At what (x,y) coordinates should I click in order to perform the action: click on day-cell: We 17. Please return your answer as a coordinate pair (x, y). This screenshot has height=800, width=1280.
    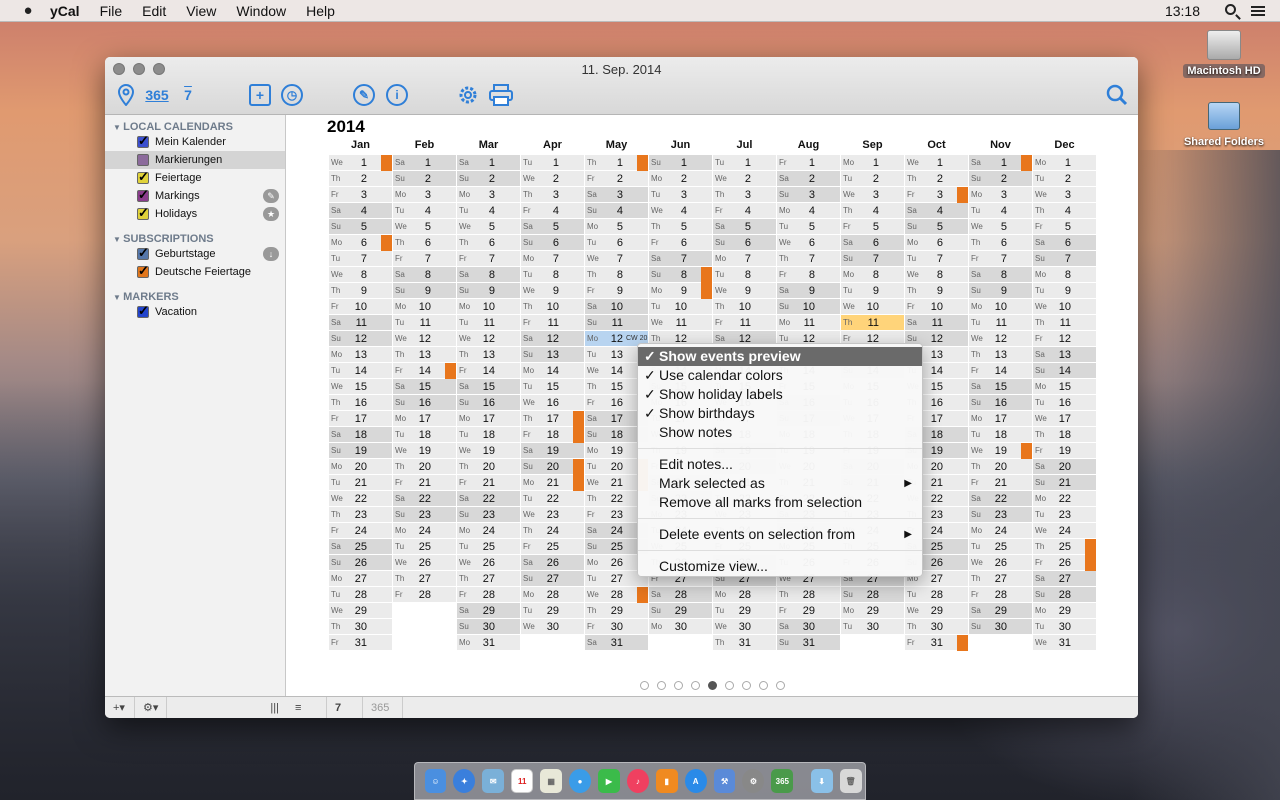
    Looking at the image, I should click on (1064, 419).